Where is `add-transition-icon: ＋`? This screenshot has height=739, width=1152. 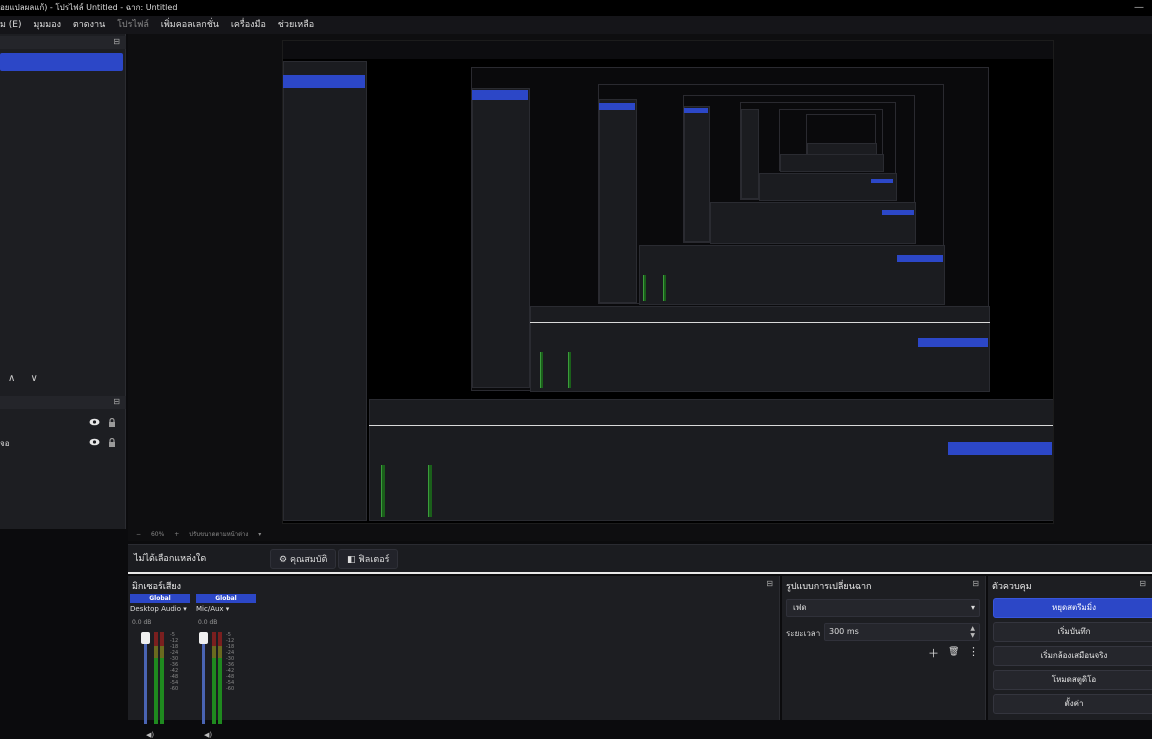
add-transition-icon: ＋ is located at coordinates (933, 653).